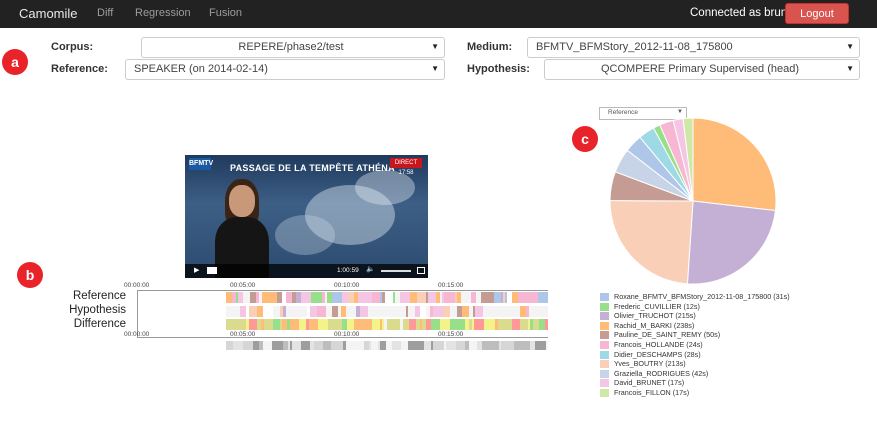 This screenshot has width=877, height=431. What do you see at coordinates (48, 13) in the screenshot?
I see `brand-logo: Camomile` at bounding box center [48, 13].